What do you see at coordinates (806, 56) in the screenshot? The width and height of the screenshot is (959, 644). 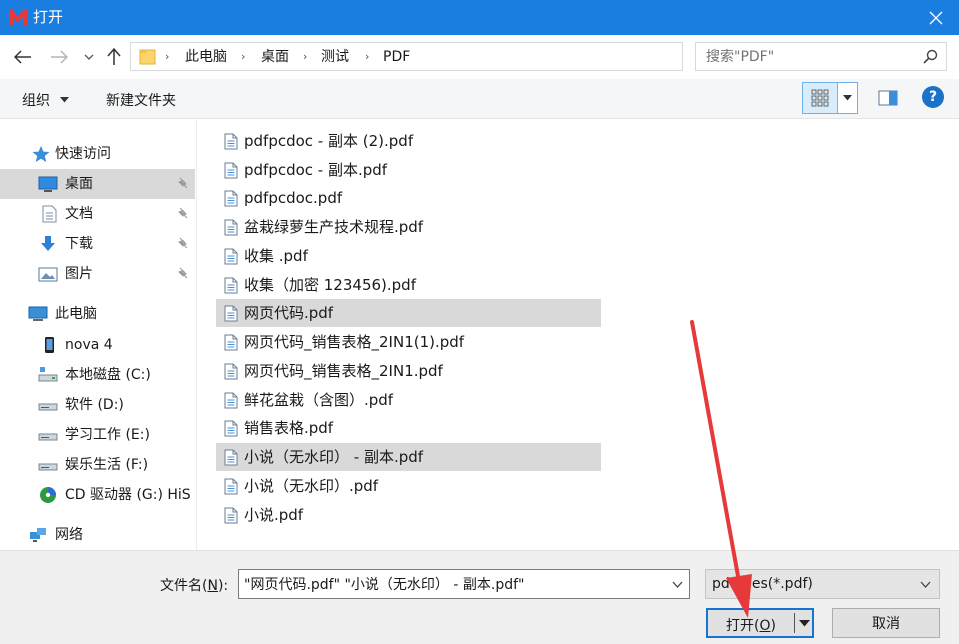 I see `search-input` at bounding box center [806, 56].